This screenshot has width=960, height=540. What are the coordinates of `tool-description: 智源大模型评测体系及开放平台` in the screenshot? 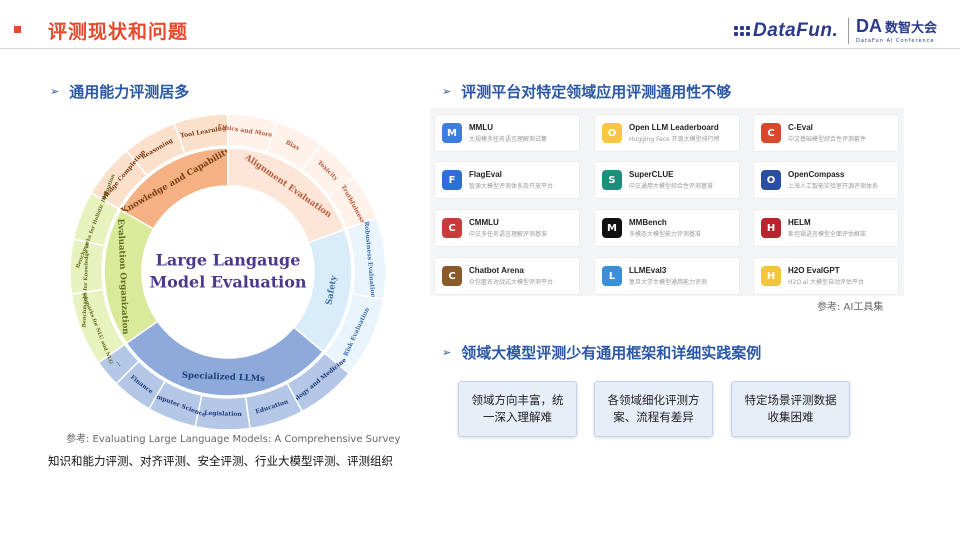 It's located at (511, 186).